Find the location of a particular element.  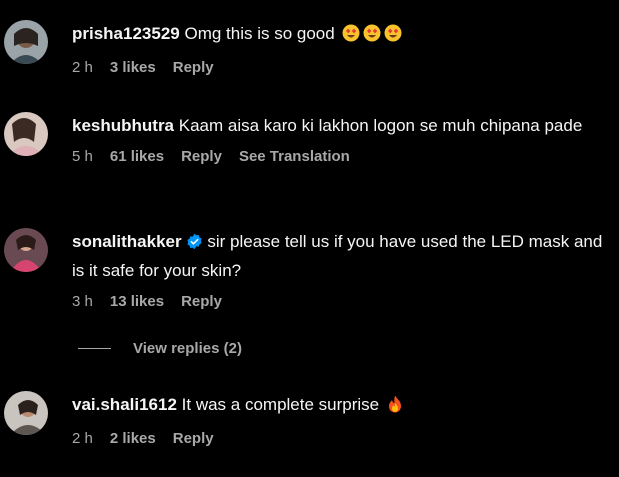

comment-username: sonalithakker is located at coordinates (127, 241).